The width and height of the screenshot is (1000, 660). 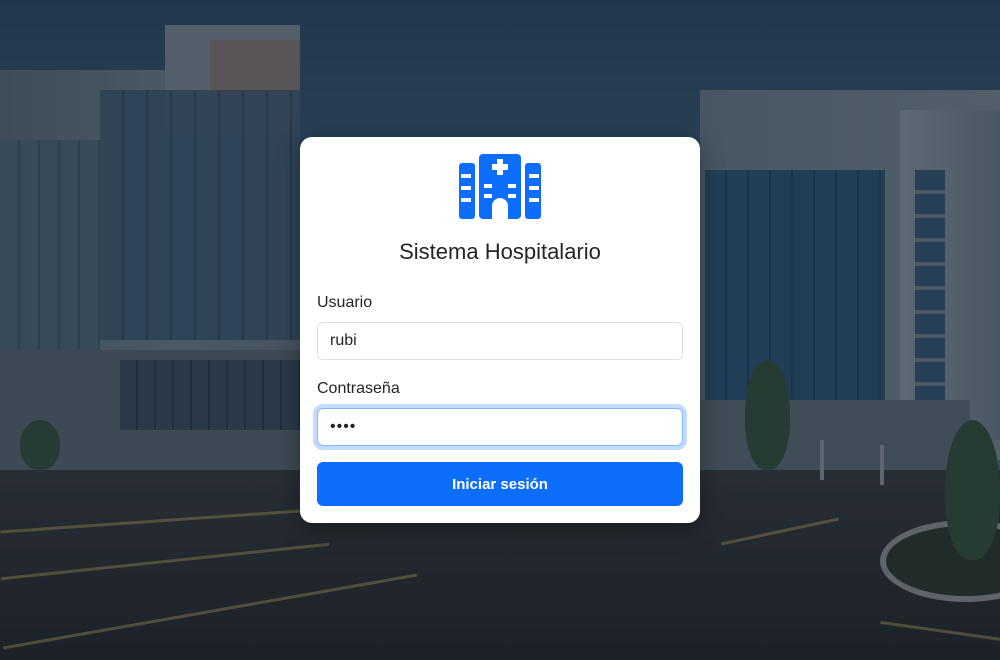 What do you see at coordinates (345, 302) in the screenshot?
I see `username-label: Usuario` at bounding box center [345, 302].